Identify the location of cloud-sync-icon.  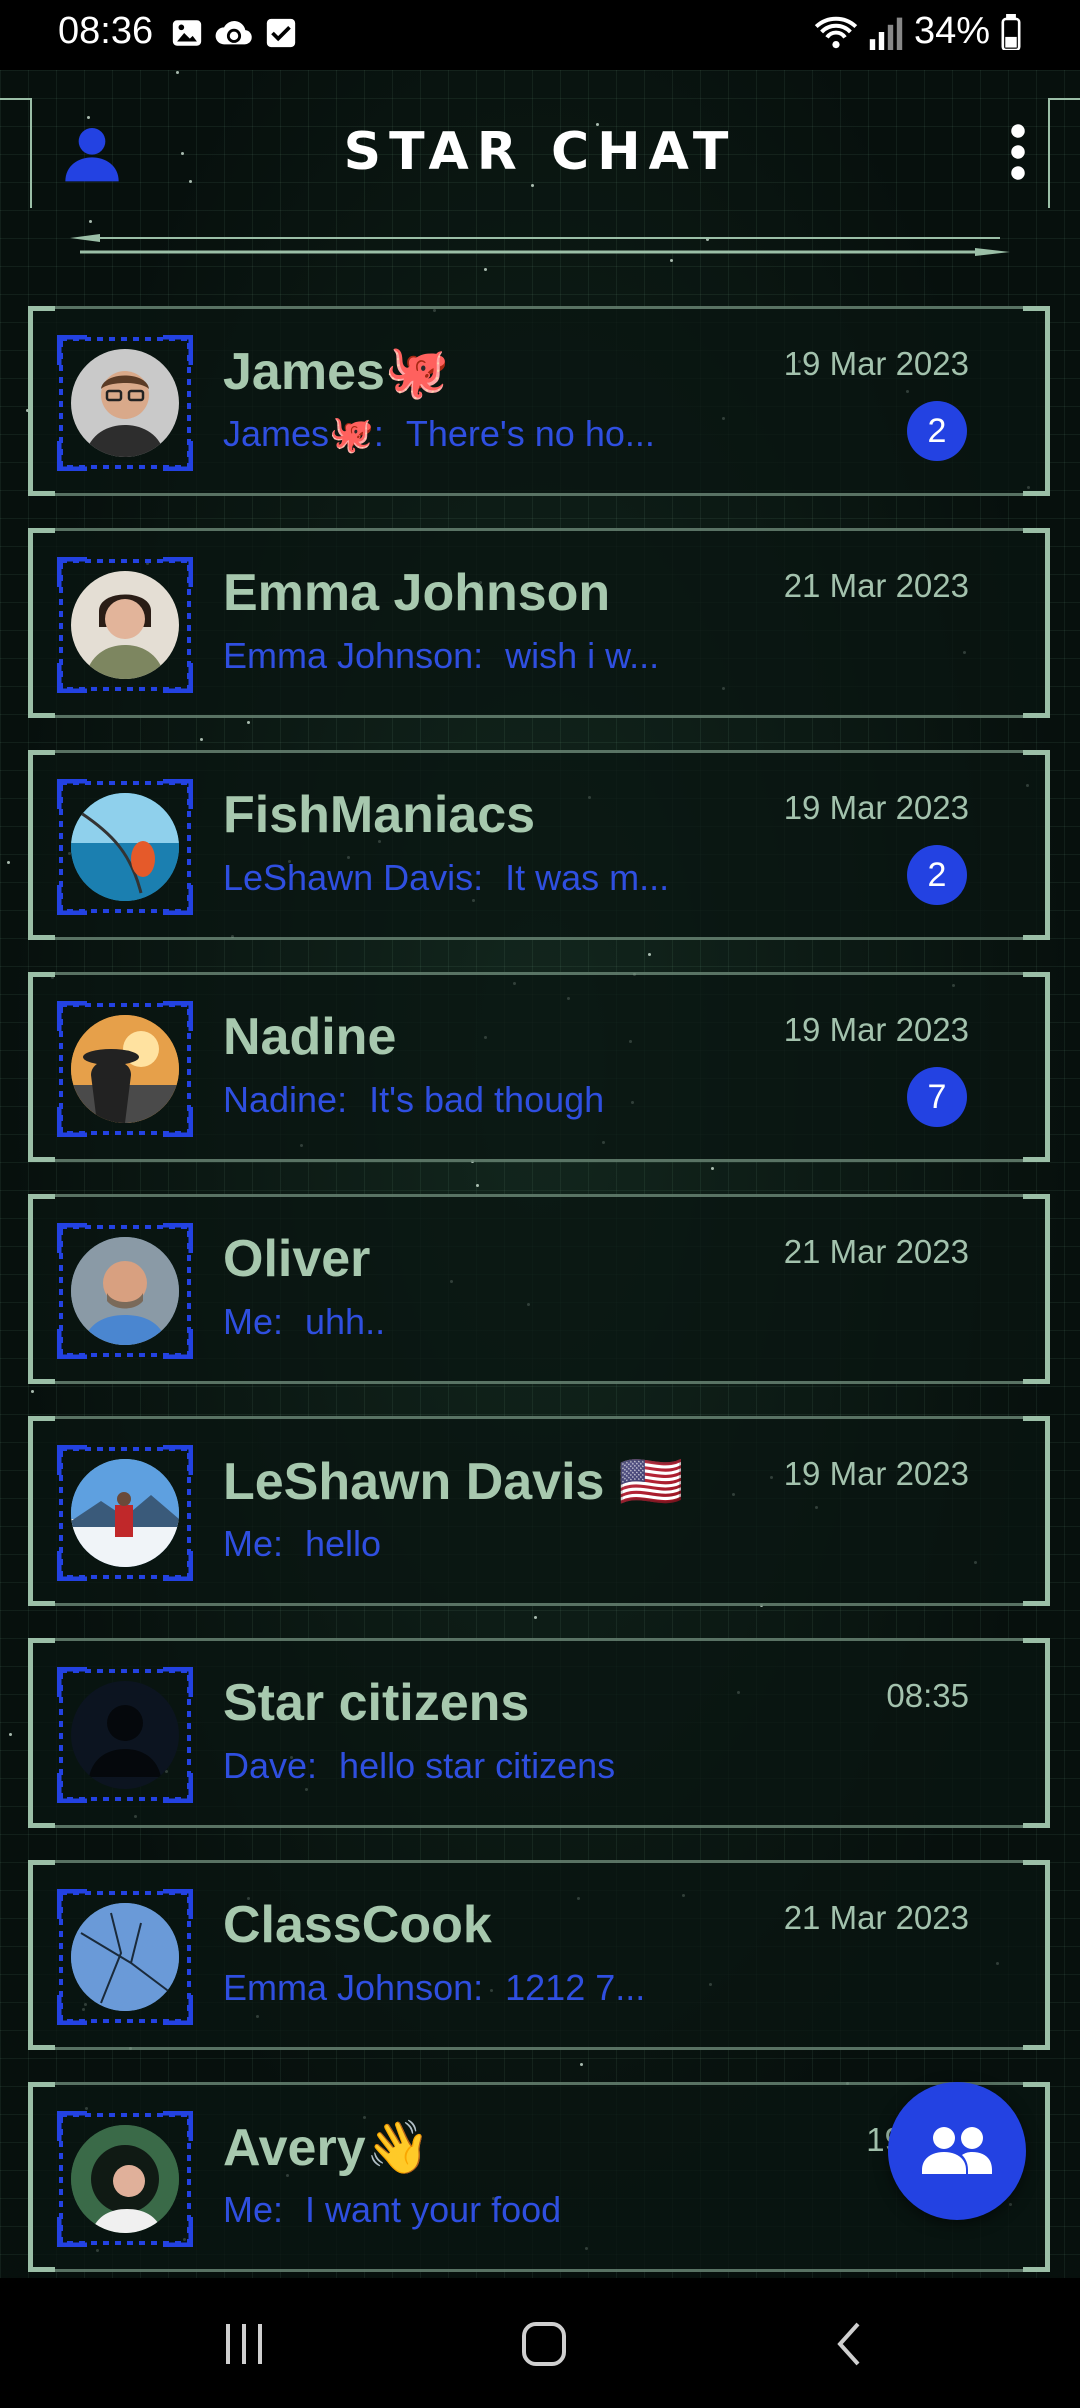
(233, 33).